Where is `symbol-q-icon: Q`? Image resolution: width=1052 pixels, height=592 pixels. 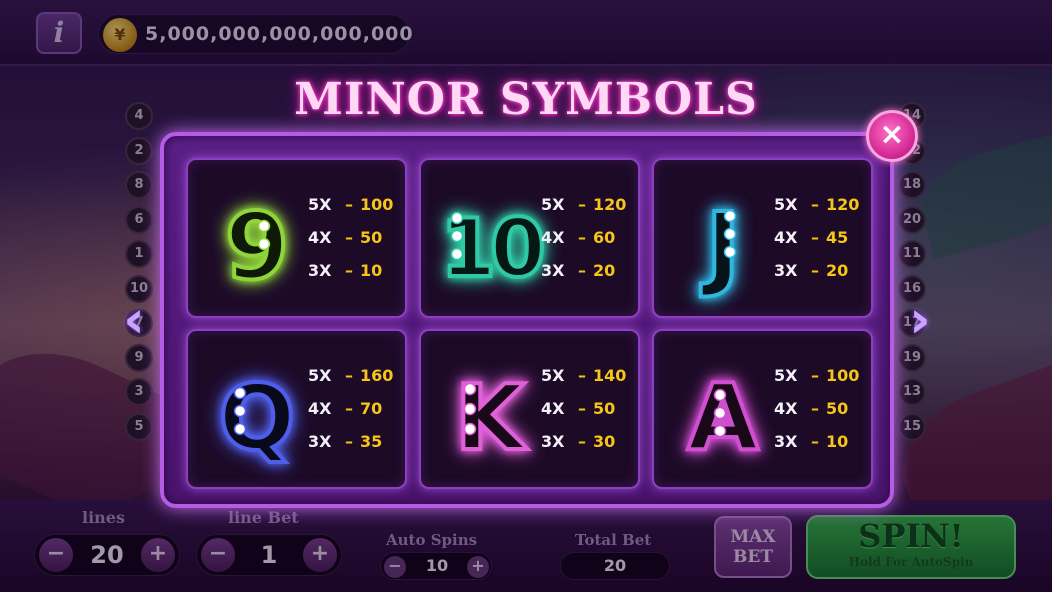 symbol-q-icon: Q is located at coordinates (257, 415).